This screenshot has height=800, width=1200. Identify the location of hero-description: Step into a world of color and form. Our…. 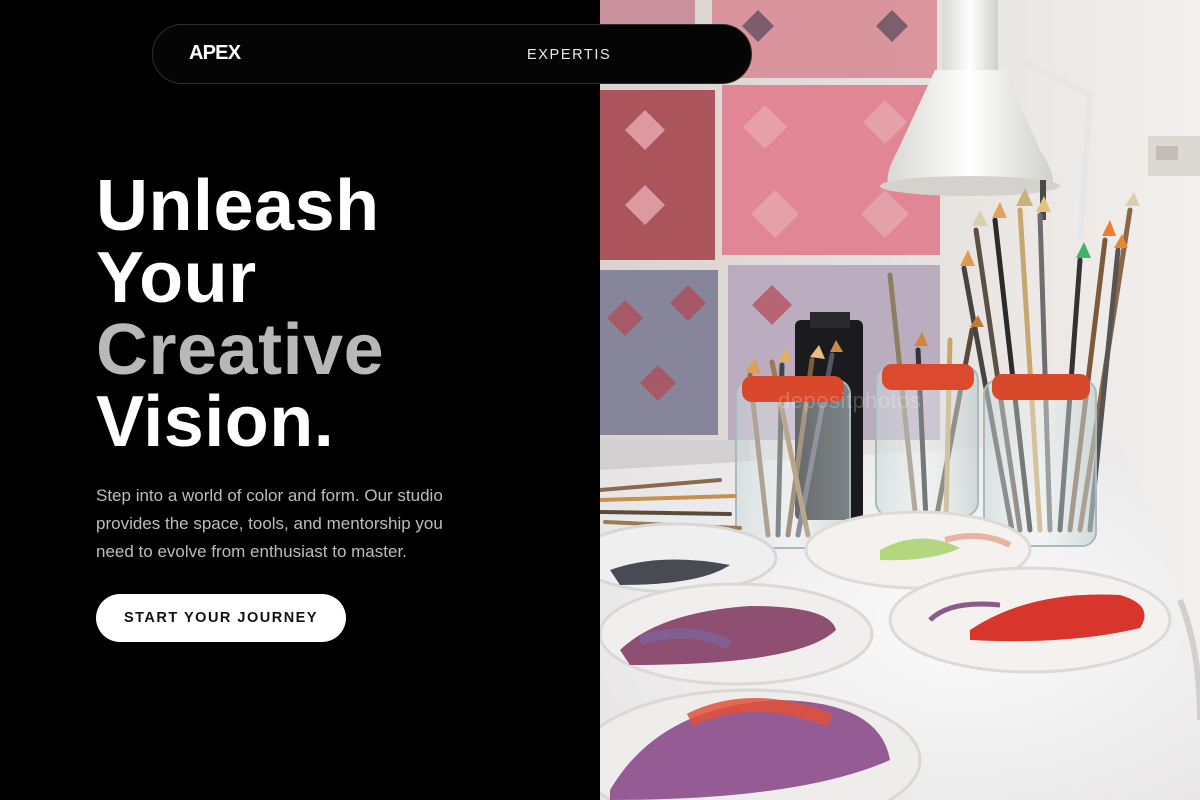
(269, 523).